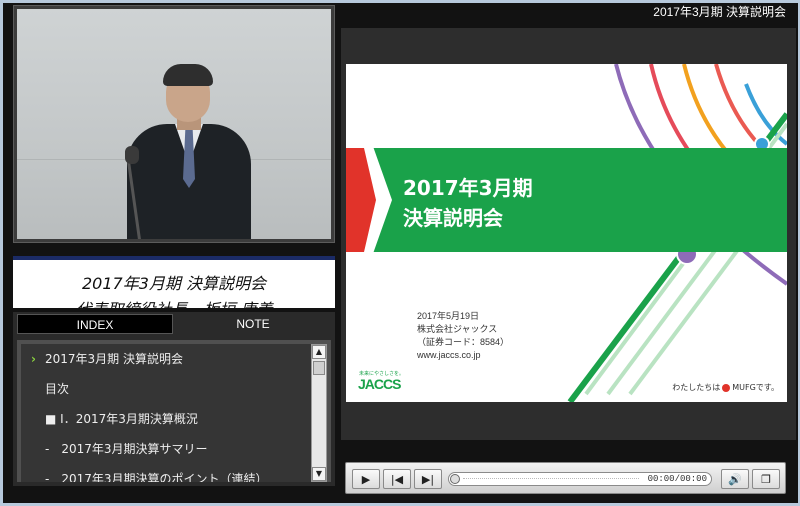 This screenshot has height=506, width=800. I want to click on title-card-line2: 代表取締役社長 板垣 康義, so click(174, 302).